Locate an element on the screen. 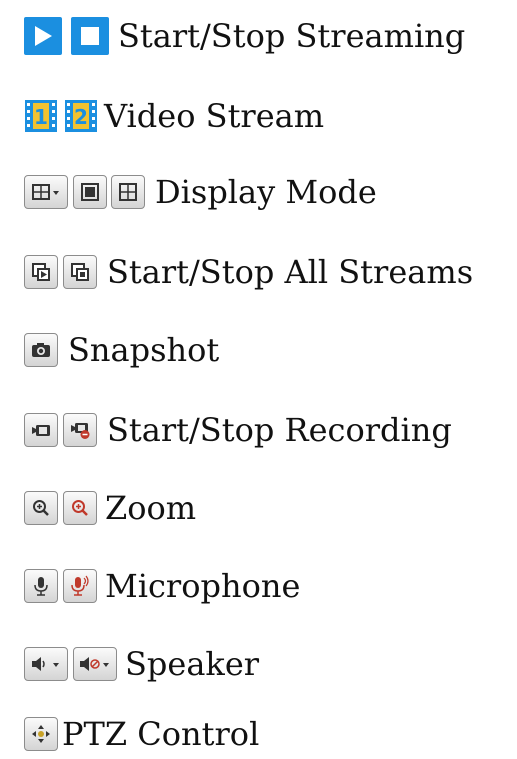  legend-row-display-mode: Display Mode is located at coordinates (200, 192).